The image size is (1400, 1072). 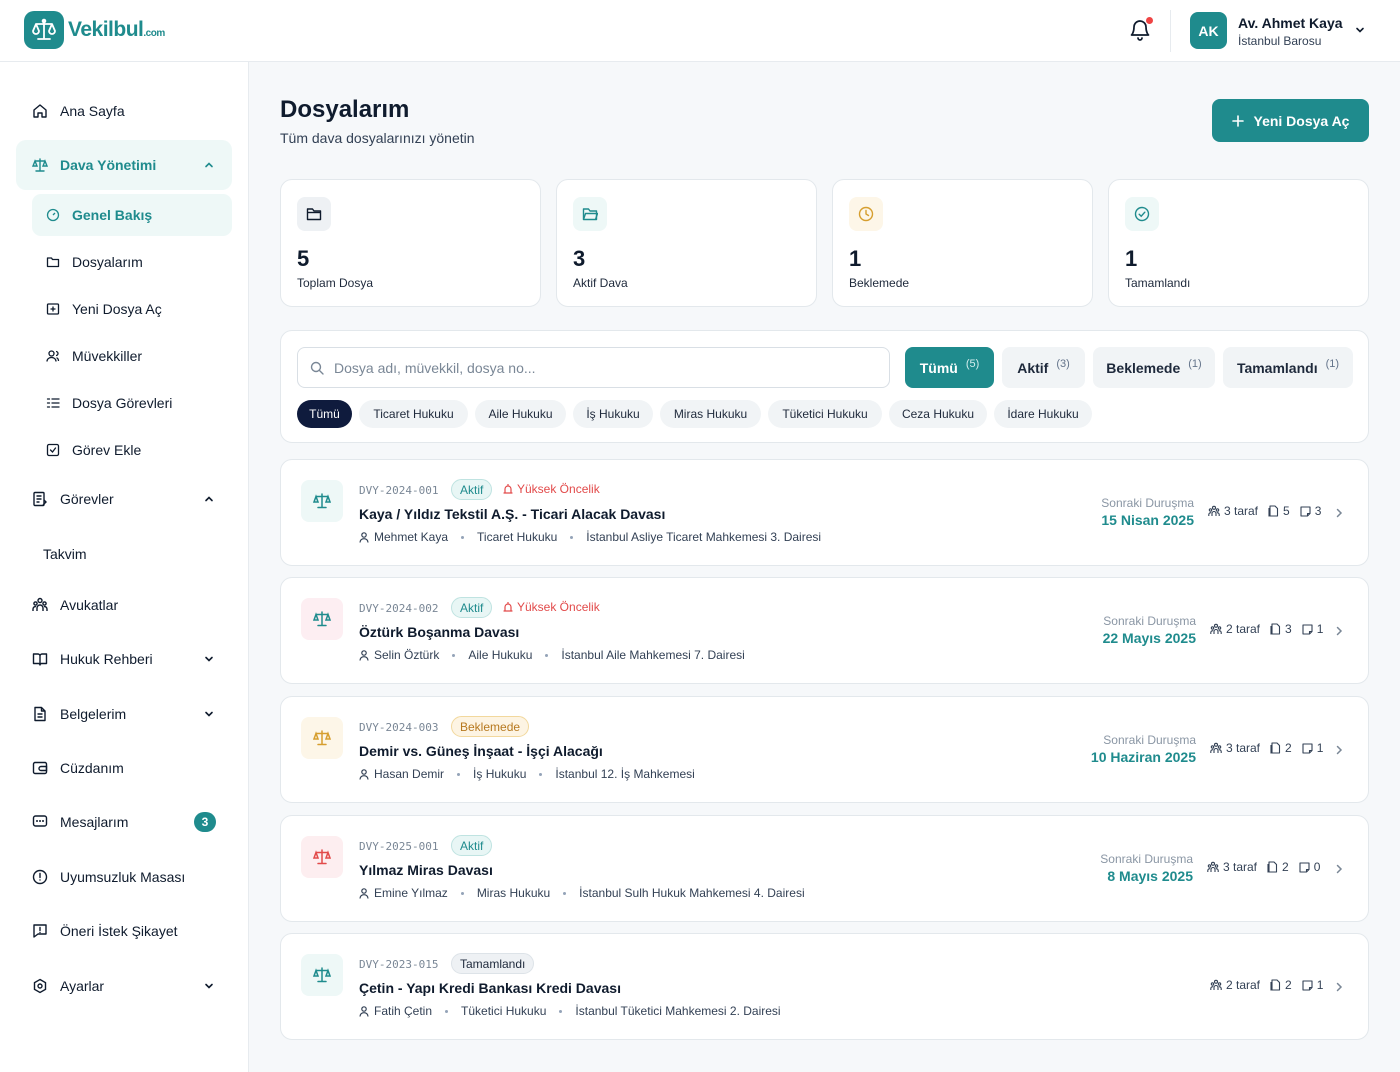 I want to click on sidebar-item-label: Dava Yönetimi, so click(x=108, y=165).